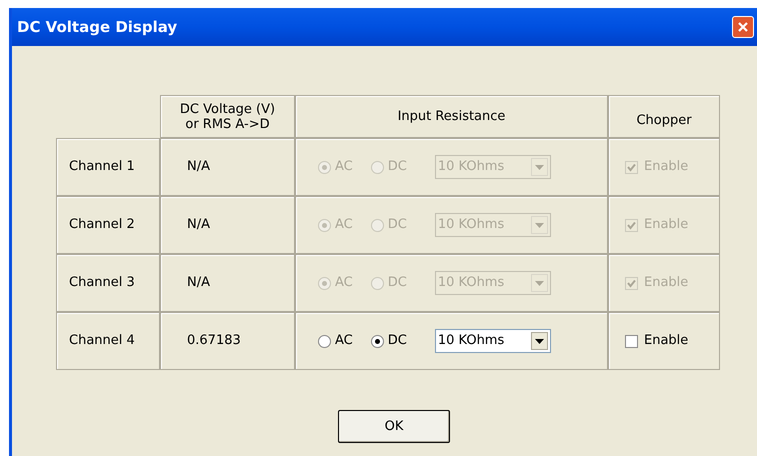  Describe the element at coordinates (214, 341) in the screenshot. I see `voltage-value: 0.67183` at that location.